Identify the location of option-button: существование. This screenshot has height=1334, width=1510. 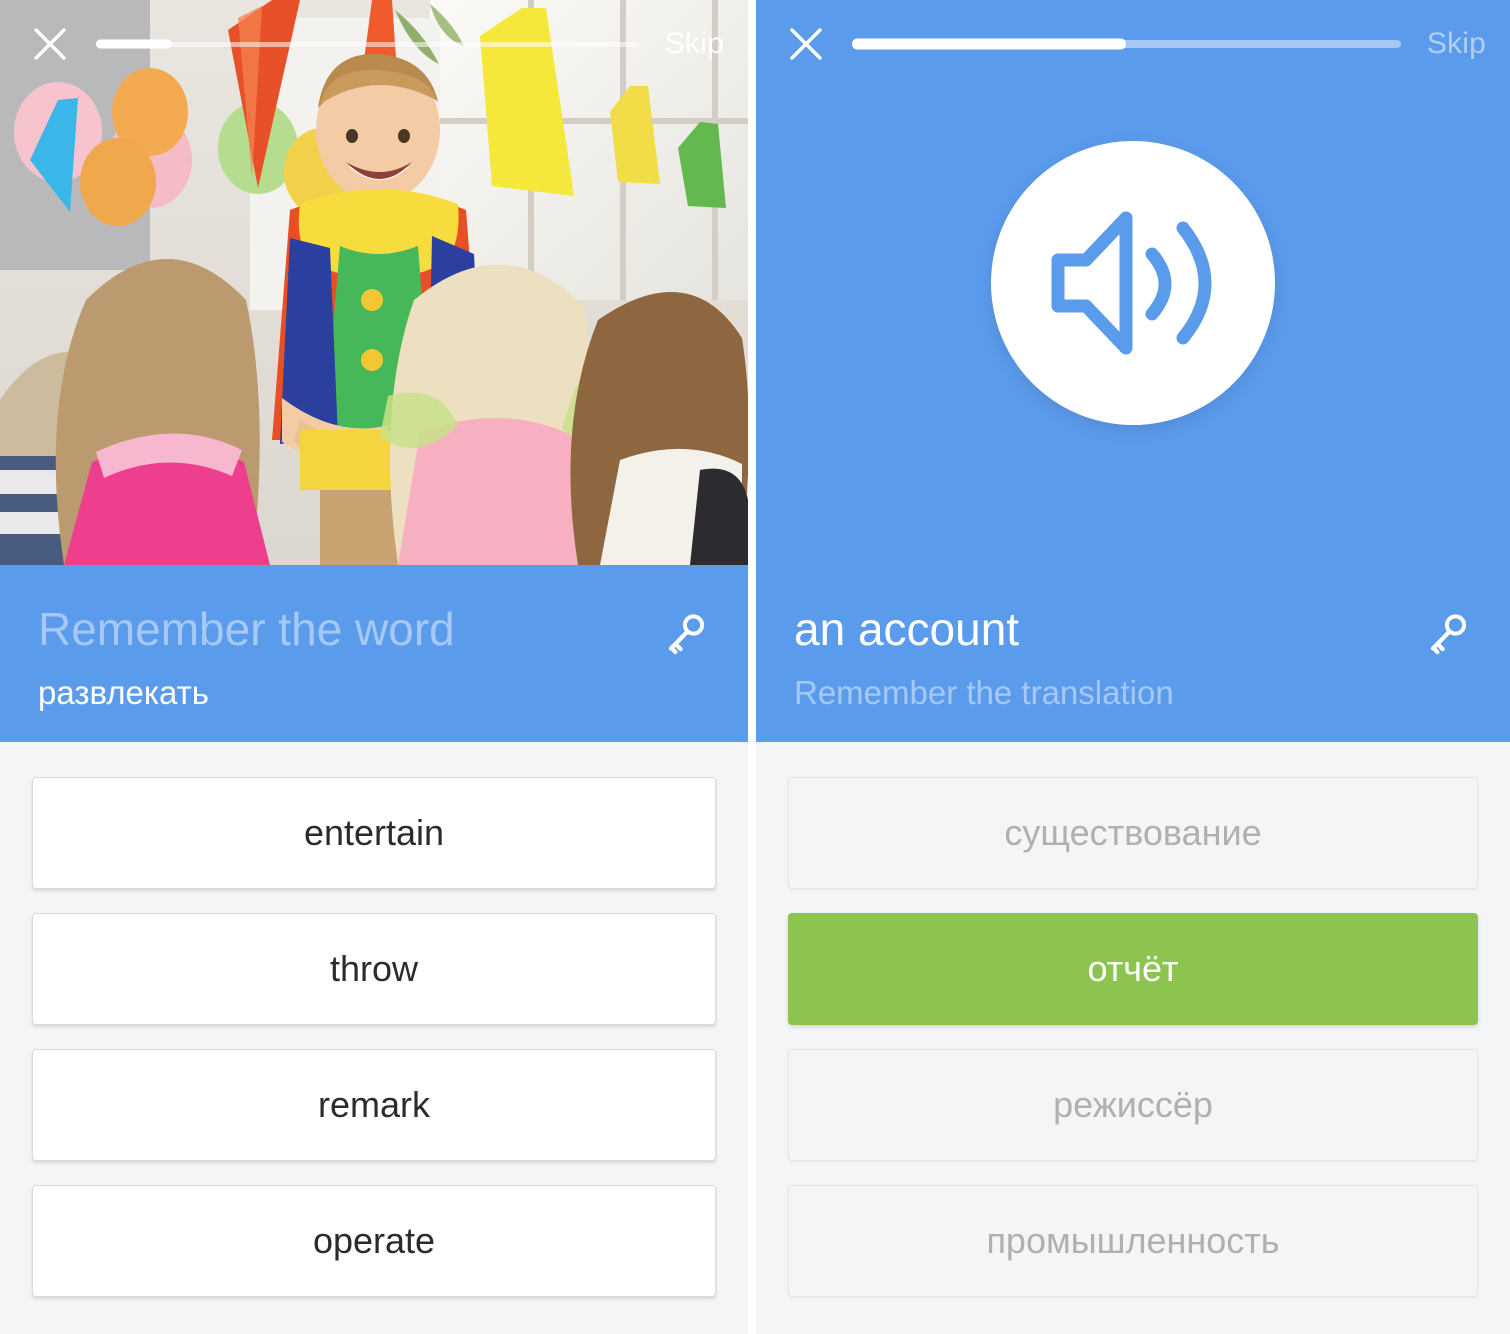
(1133, 833).